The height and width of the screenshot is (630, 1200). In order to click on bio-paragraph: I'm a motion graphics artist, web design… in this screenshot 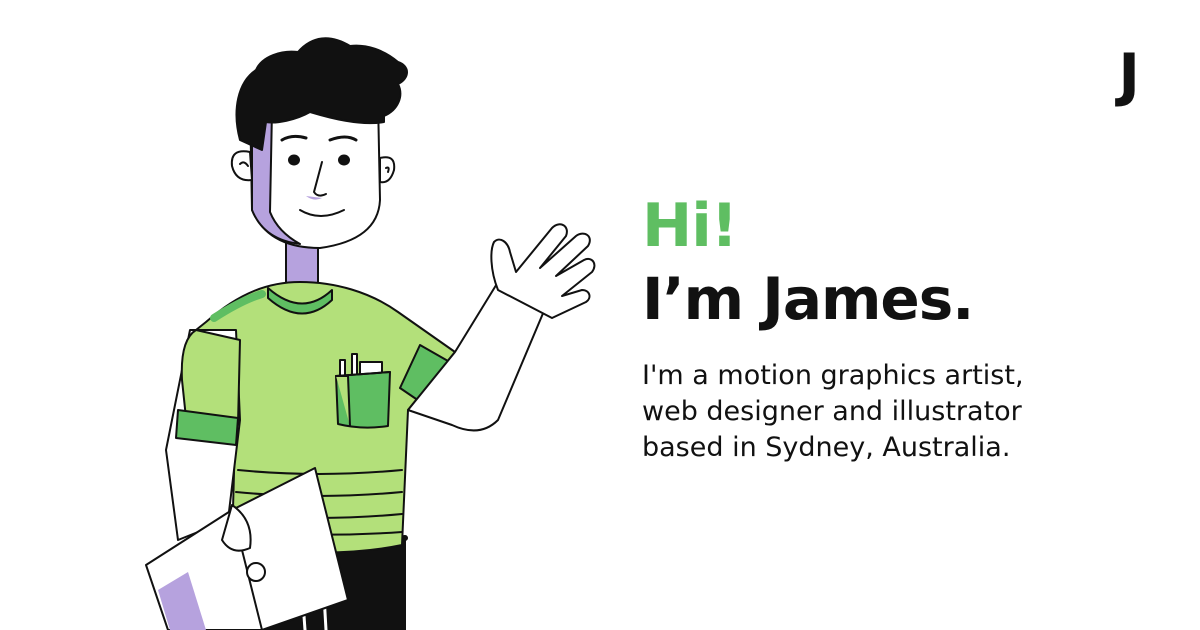, I will do `click(833, 411)`.